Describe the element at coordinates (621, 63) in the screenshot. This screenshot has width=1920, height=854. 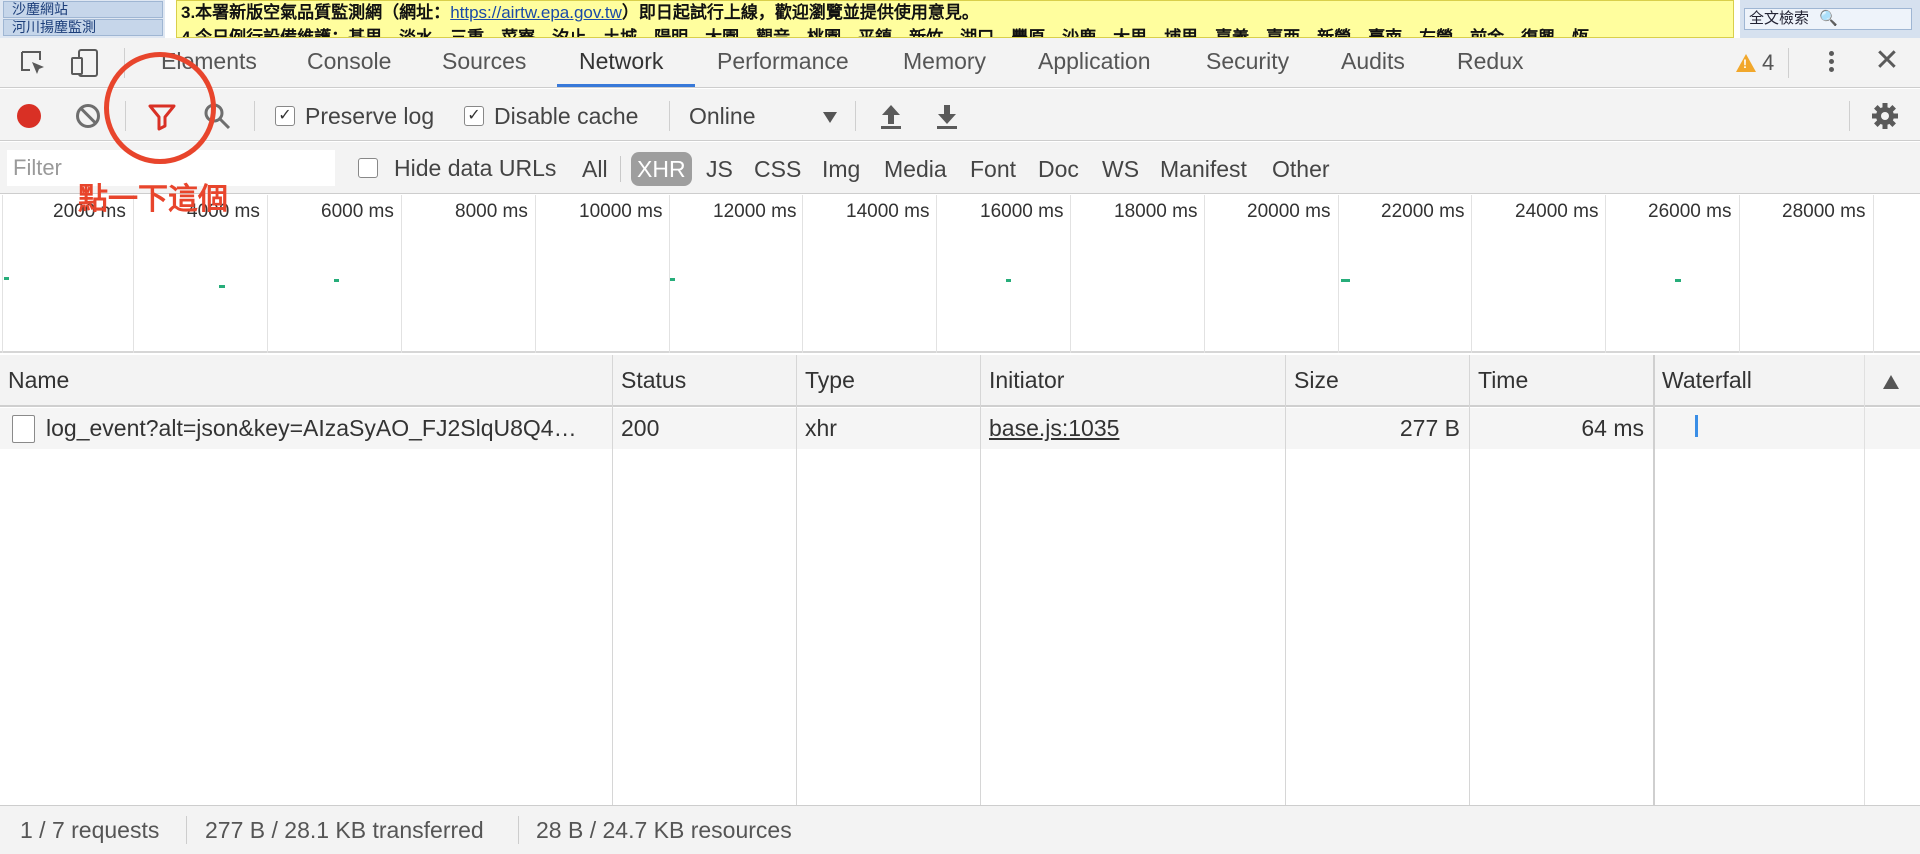
I see `tab-network: Network` at that location.